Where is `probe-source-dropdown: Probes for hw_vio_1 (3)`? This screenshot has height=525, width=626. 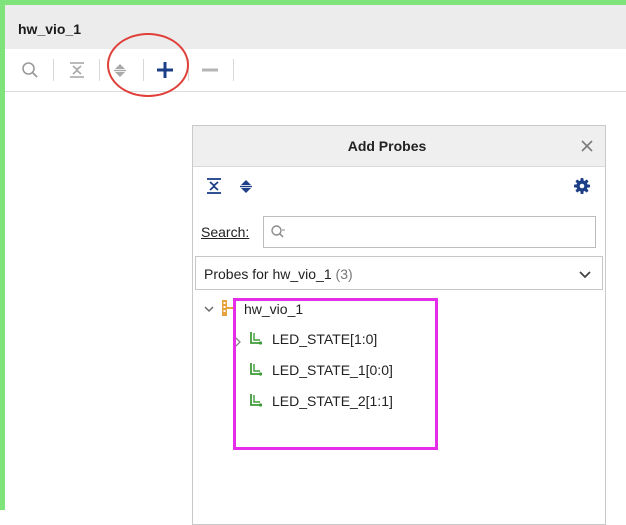 probe-source-dropdown: Probes for hw_vio_1 (3) is located at coordinates (399, 273).